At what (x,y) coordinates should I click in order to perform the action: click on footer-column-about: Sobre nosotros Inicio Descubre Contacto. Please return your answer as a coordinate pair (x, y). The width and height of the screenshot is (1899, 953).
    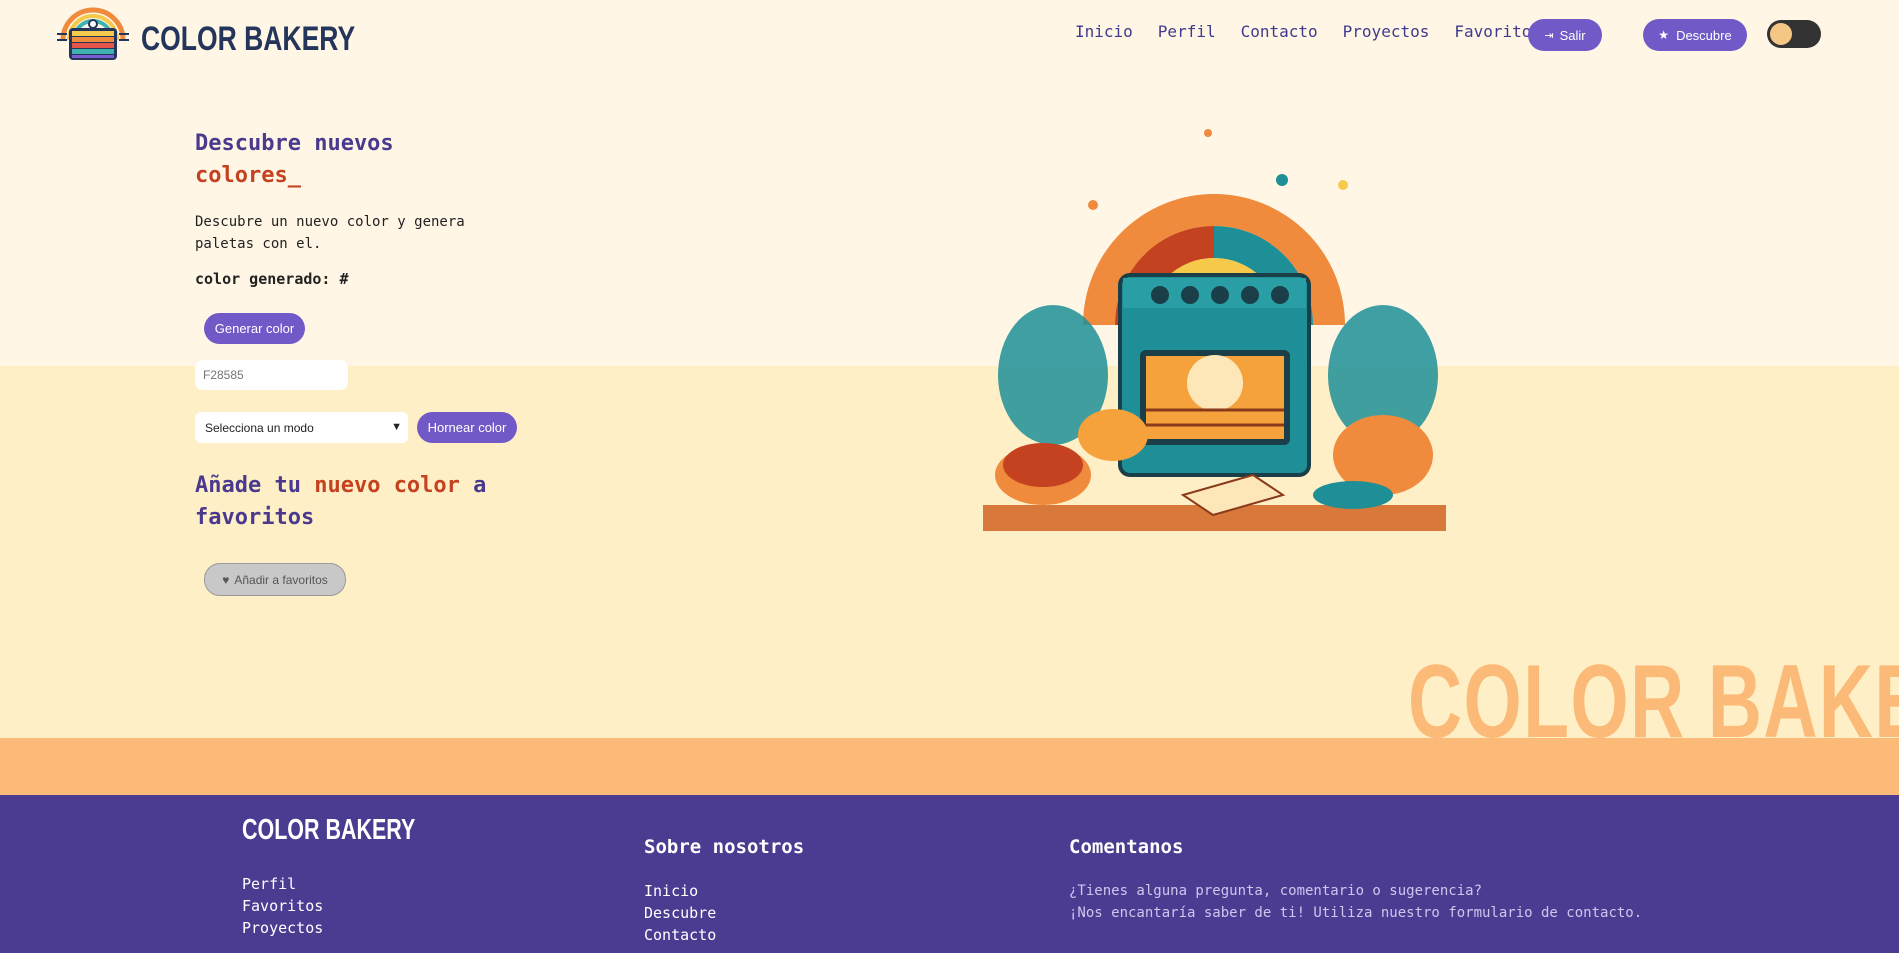
    Looking at the image, I should click on (724, 891).